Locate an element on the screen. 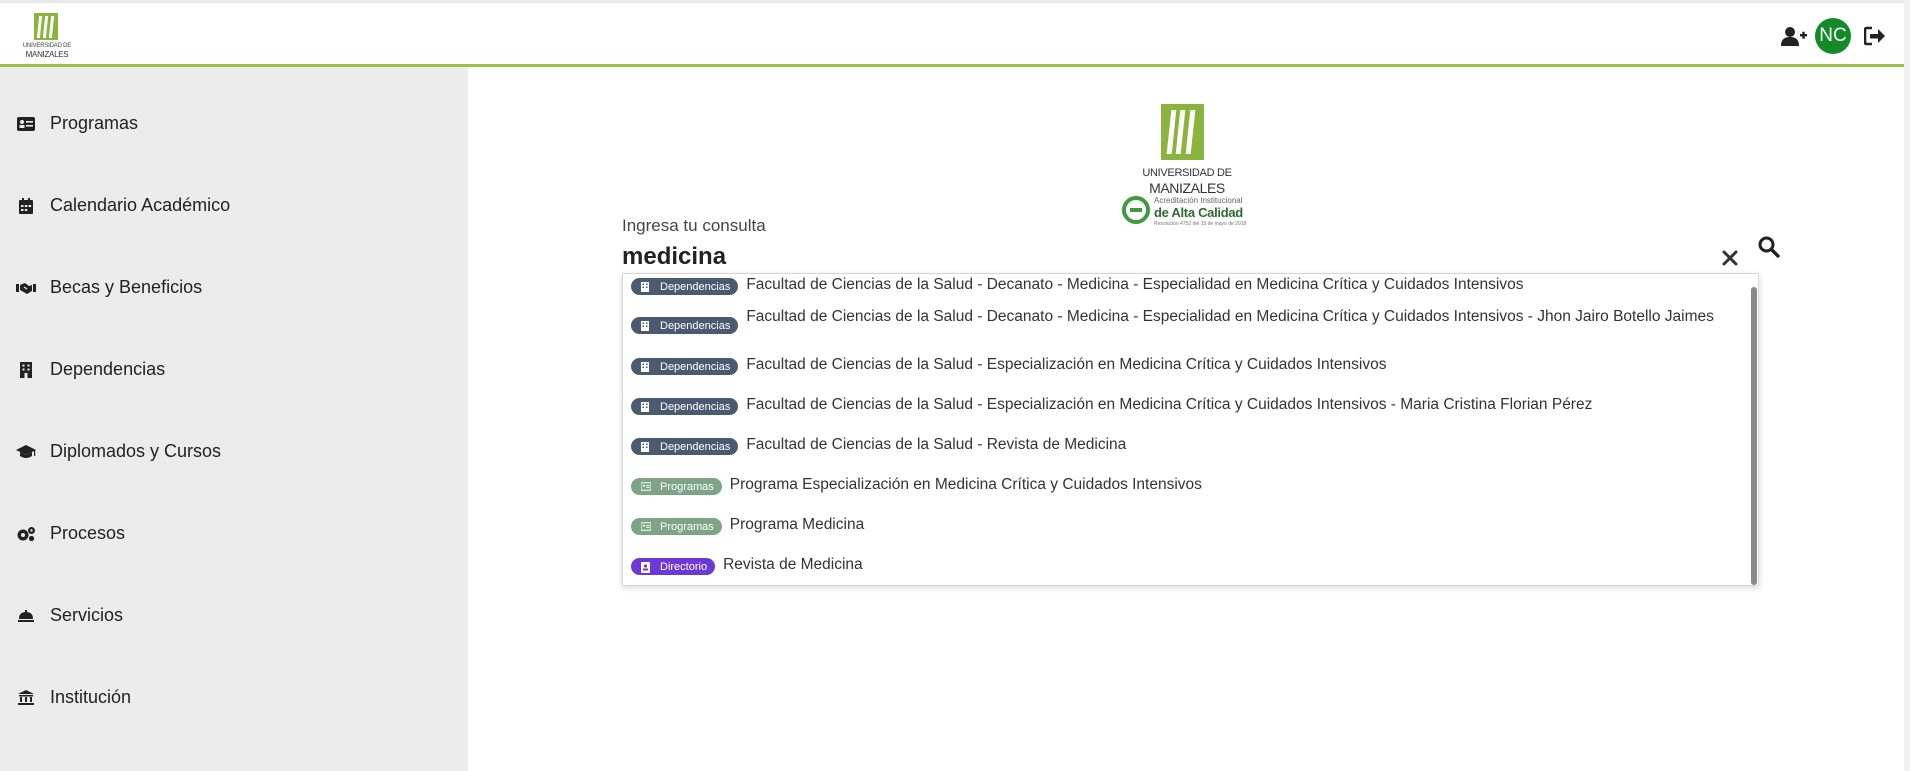 This screenshot has width=1910, height=771. list-item: Programas Programa Medicina is located at coordinates (747, 526).